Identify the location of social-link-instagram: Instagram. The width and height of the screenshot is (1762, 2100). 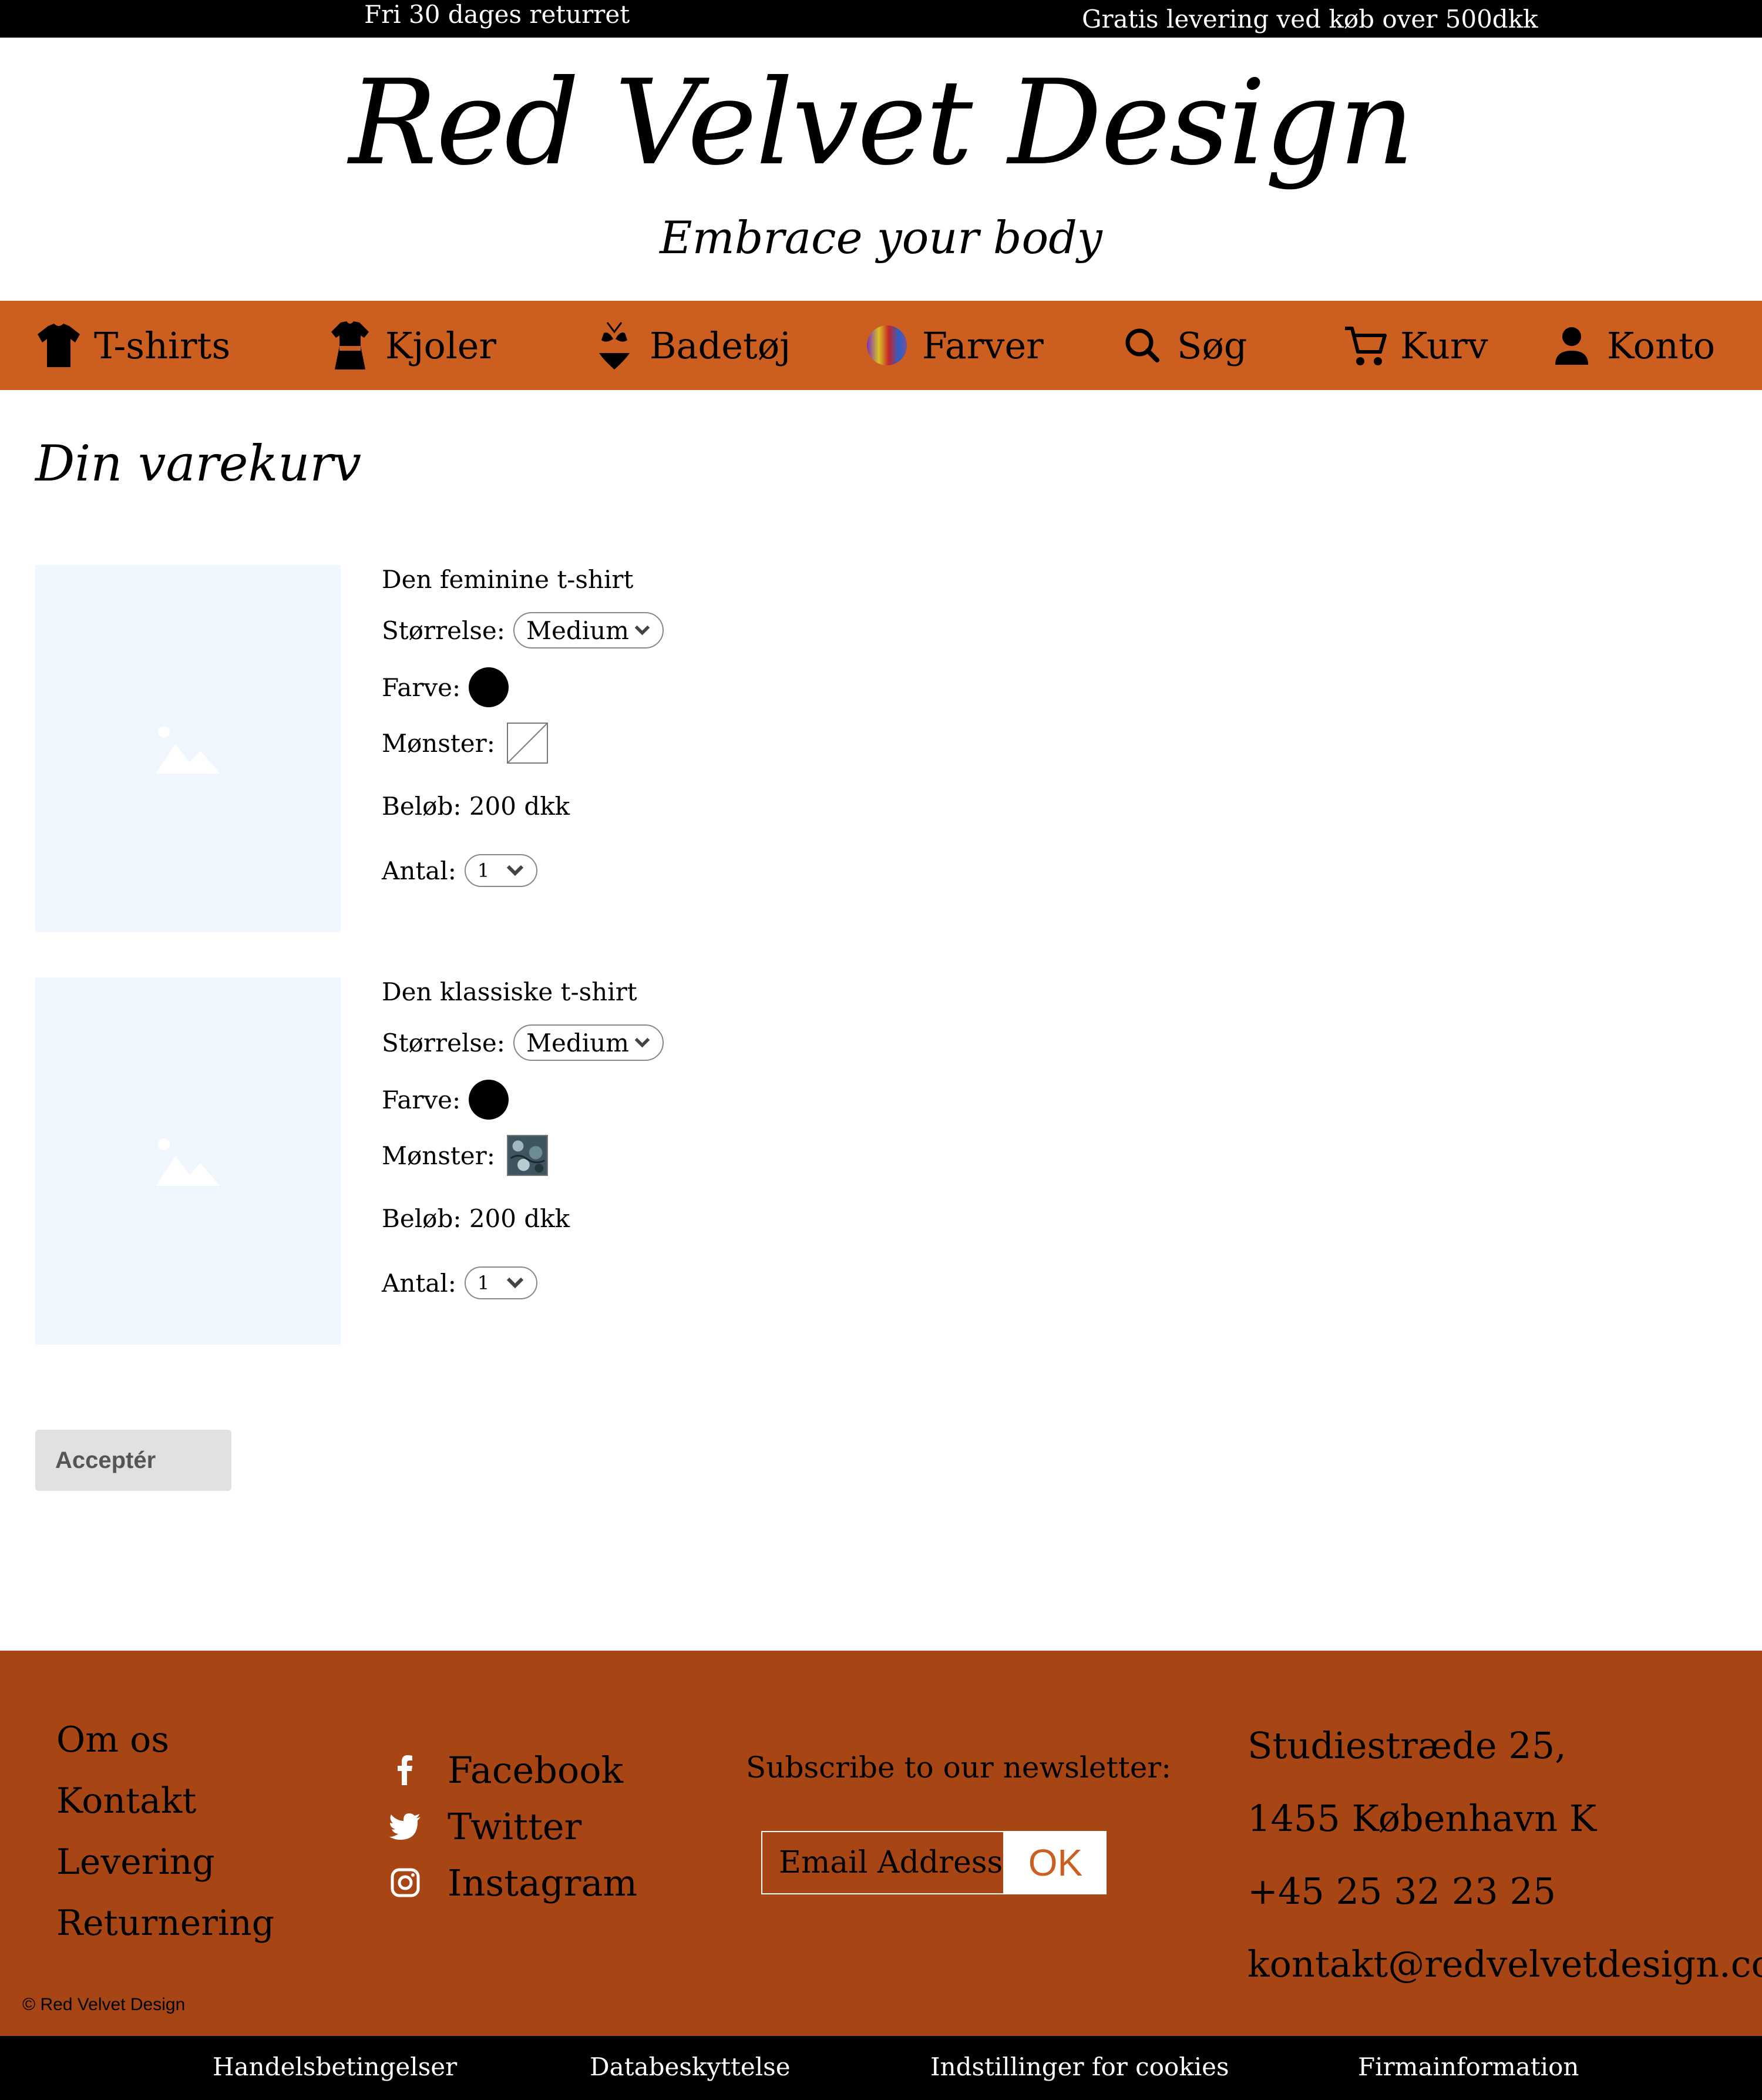
(512, 1882).